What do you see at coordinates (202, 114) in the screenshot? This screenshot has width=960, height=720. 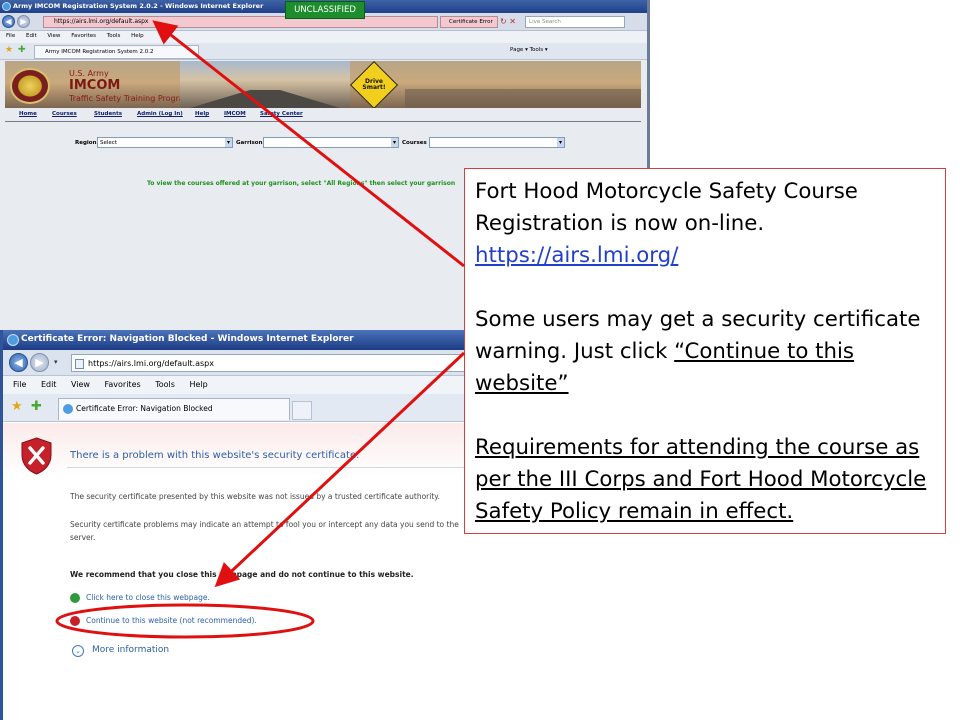 I see `nav-help: Help` at bounding box center [202, 114].